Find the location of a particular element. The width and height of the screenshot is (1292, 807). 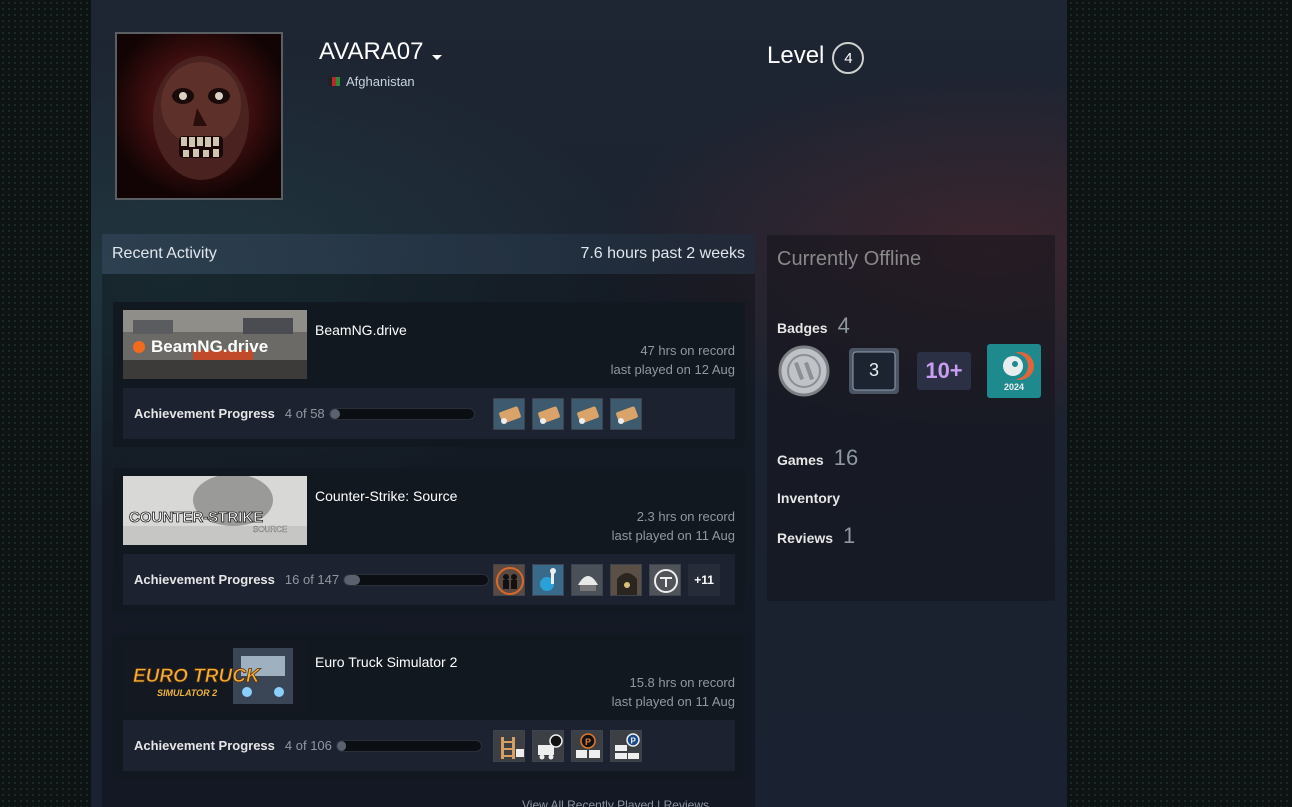

achievement-progress: Achievement Progress 4 of 58 is located at coordinates (429, 413).